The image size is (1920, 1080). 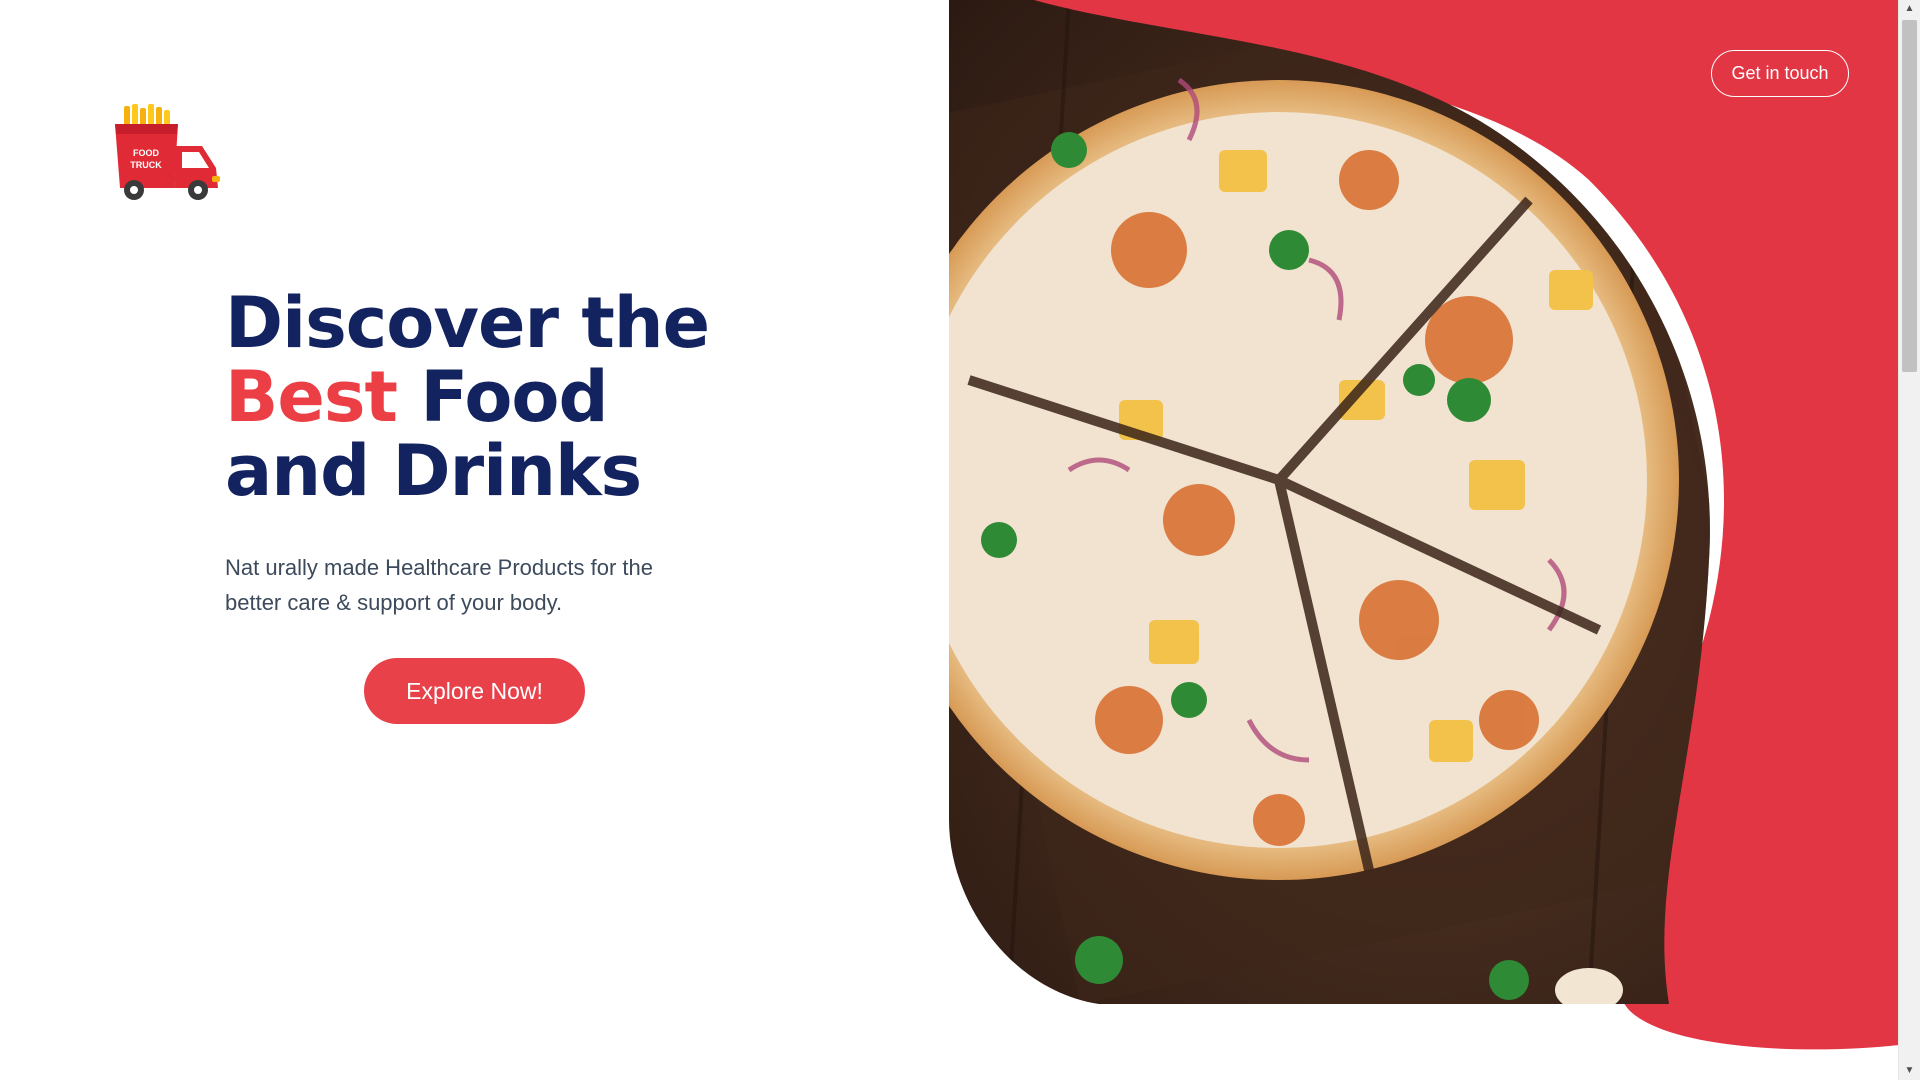 I want to click on get-in-touch-button: Get in touch, so click(x=1780, y=73).